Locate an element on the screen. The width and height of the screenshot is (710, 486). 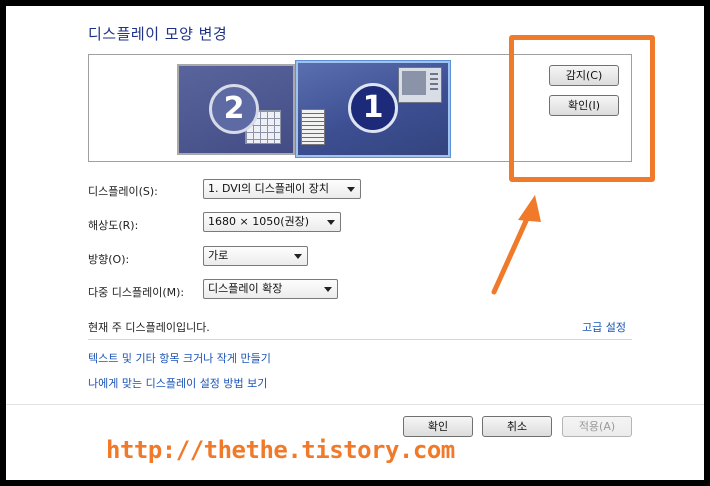
text-size-link: 텍스트 및 기타 항목 크거나 작게 만들기 is located at coordinates (179, 358).